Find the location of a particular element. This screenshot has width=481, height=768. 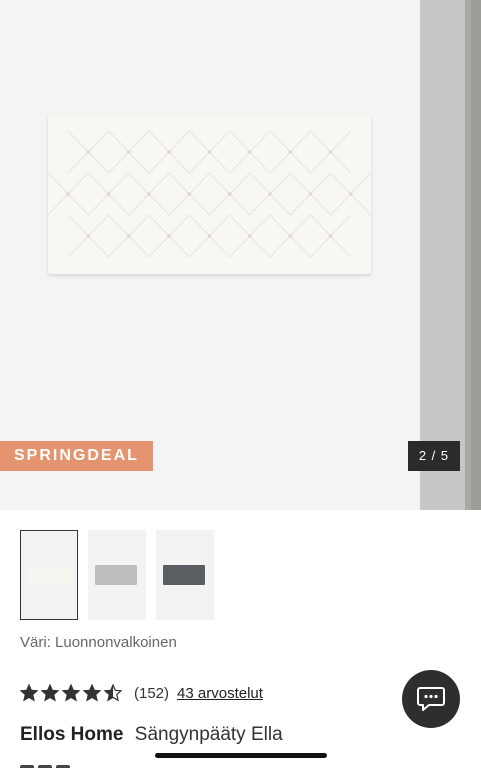

chat-icon is located at coordinates (431, 699).